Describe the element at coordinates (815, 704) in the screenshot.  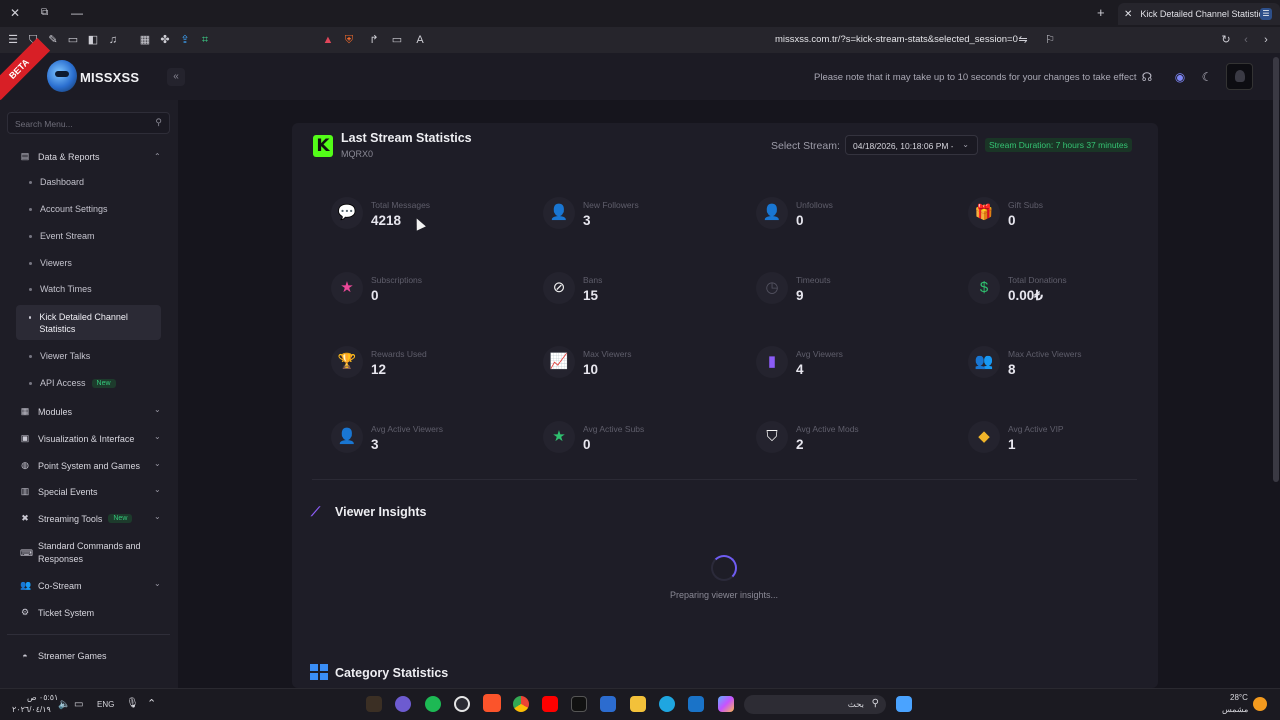
I see `taskbar-search: بحث ⚲` at that location.